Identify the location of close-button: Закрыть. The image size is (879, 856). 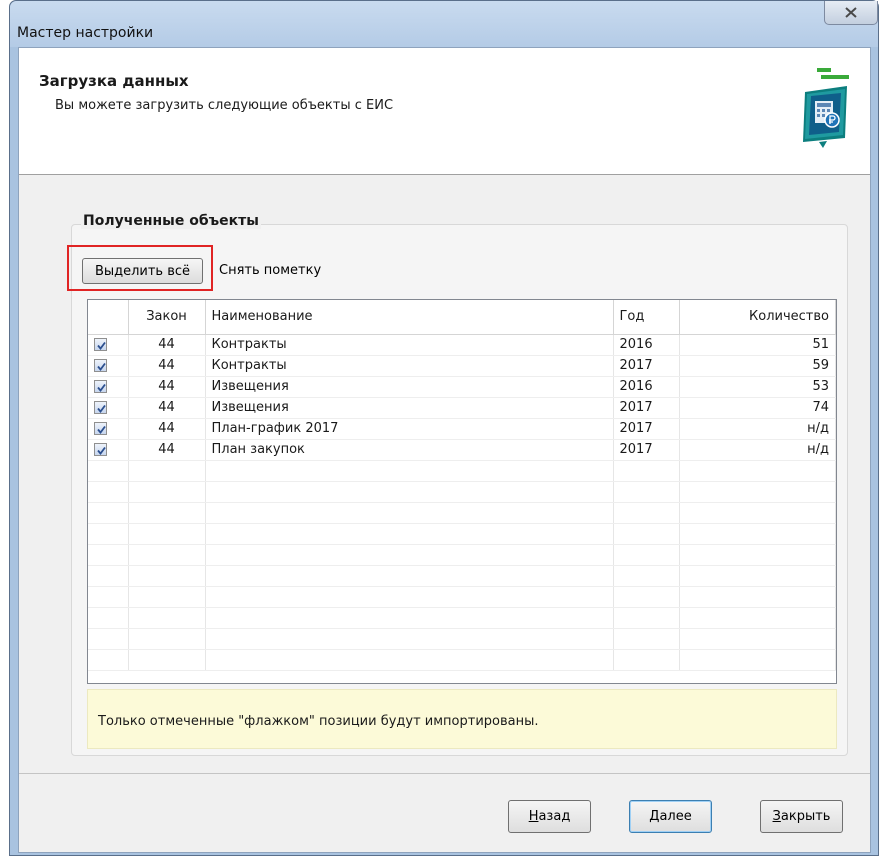
(801, 816).